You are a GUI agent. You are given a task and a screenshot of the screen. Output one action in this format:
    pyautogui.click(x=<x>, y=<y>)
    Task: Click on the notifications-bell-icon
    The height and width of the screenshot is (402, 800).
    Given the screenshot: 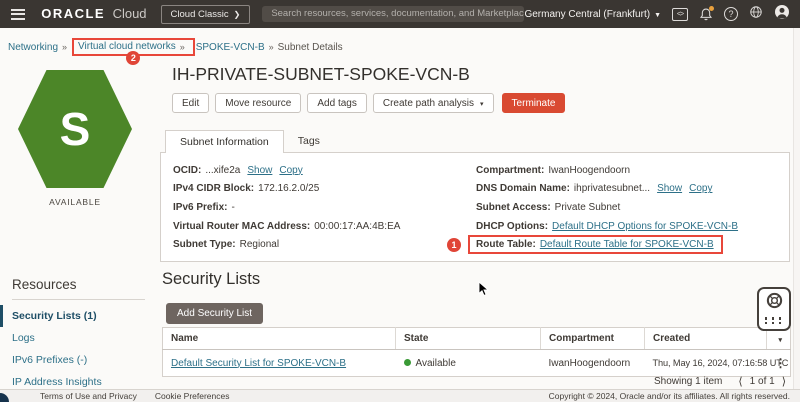 What is the action you would take?
    pyautogui.click(x=706, y=13)
    